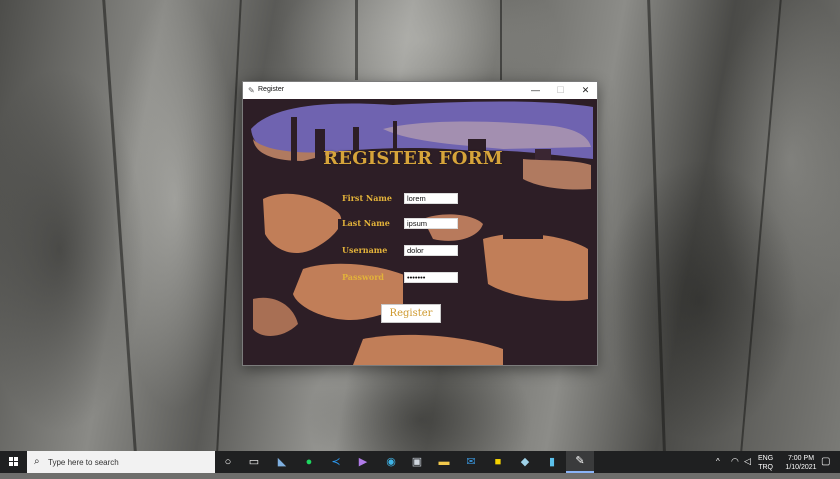 This screenshot has height=479, width=840. I want to click on app-feather-icon: ✎, so click(251, 90).